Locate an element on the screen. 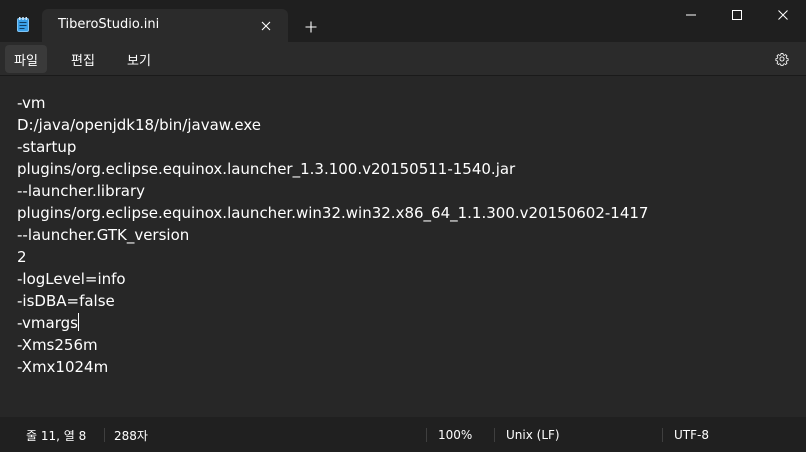 This screenshot has height=452, width=806. line-ending: Unix (LF) is located at coordinates (533, 435).